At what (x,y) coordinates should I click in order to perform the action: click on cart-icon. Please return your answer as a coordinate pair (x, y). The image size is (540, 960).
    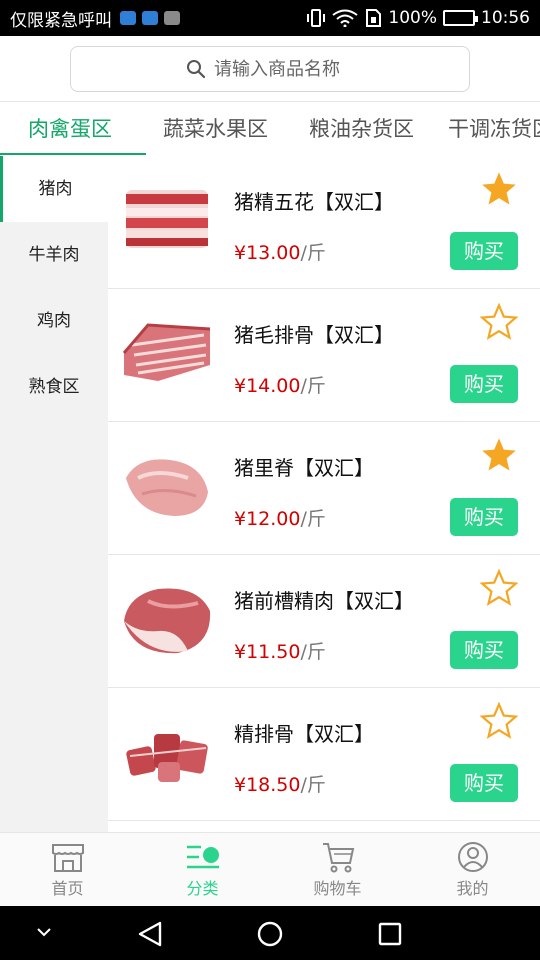
    Looking at the image, I should click on (338, 857).